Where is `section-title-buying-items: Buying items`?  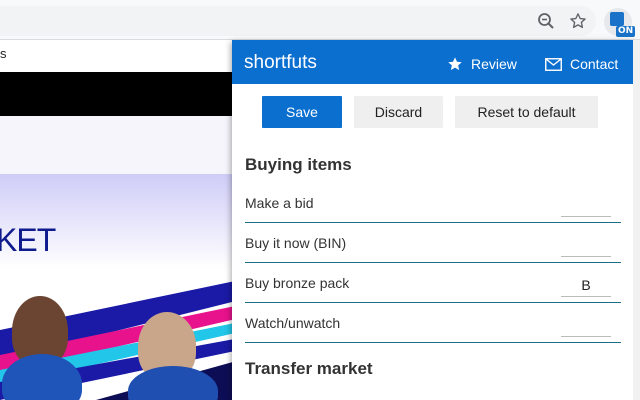 section-title-buying-items: Buying items is located at coordinates (298, 164).